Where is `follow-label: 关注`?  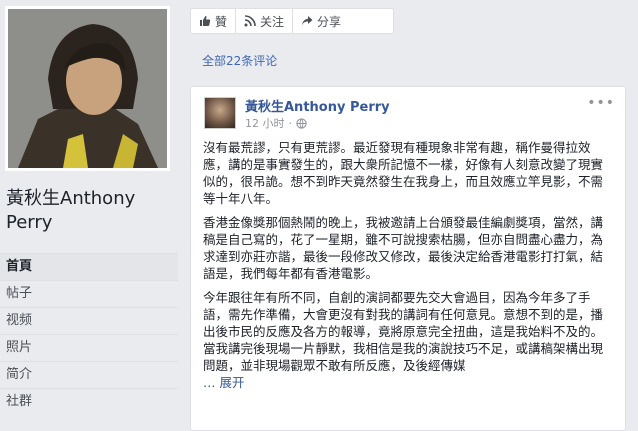 follow-label: 关注 is located at coordinates (272, 21).